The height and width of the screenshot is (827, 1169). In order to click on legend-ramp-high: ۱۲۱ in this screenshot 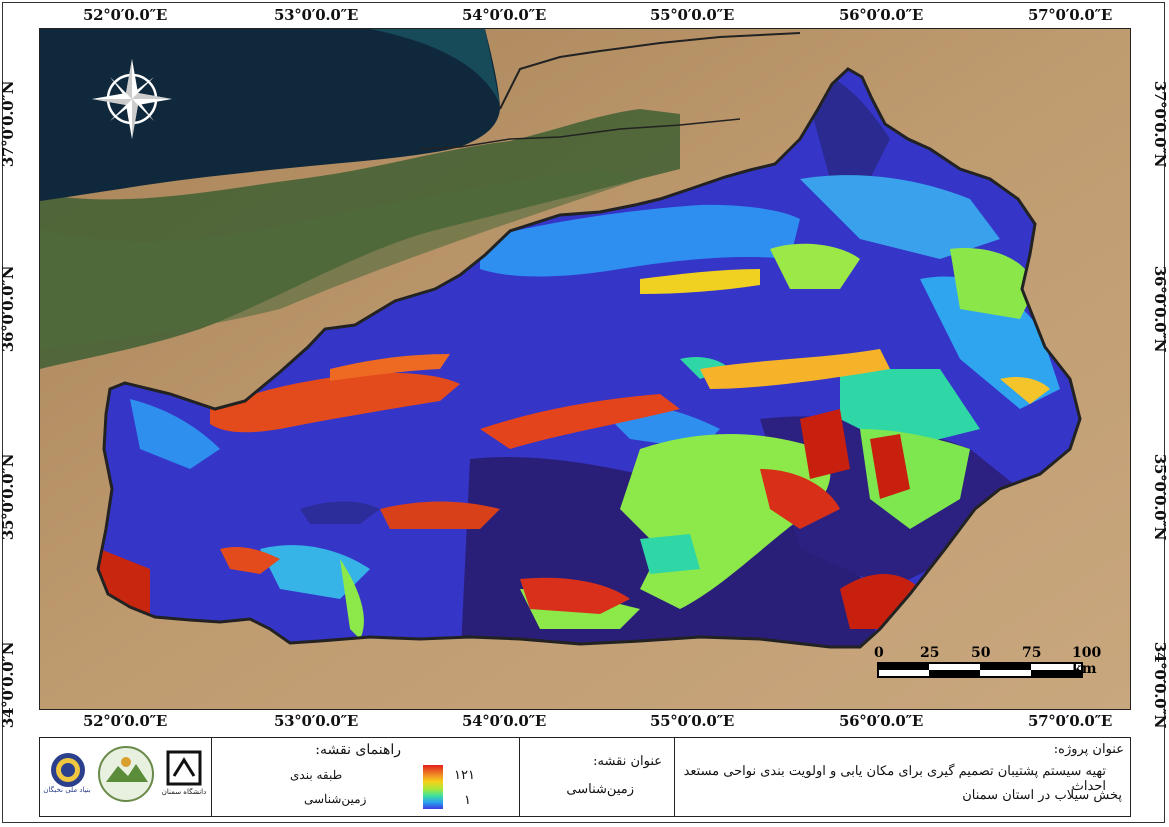, I will do `click(464, 775)`.